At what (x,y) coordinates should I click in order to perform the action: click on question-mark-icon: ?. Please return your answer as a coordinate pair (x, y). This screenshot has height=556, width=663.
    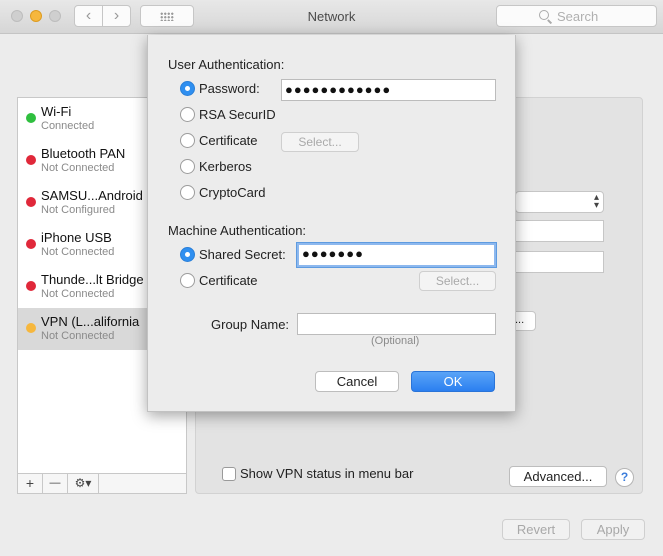
    Looking at the image, I should click on (624, 477).